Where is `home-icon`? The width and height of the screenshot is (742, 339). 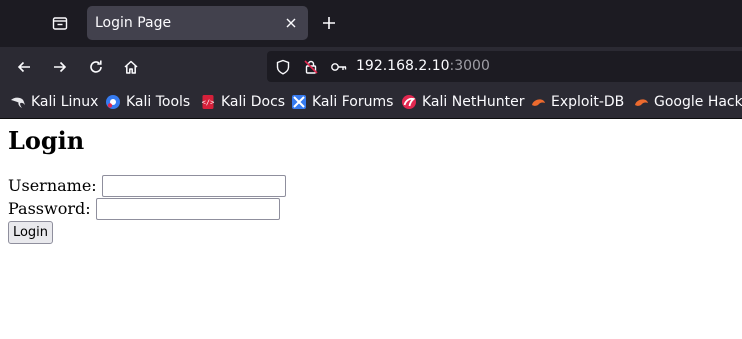
home-icon is located at coordinates (131, 67).